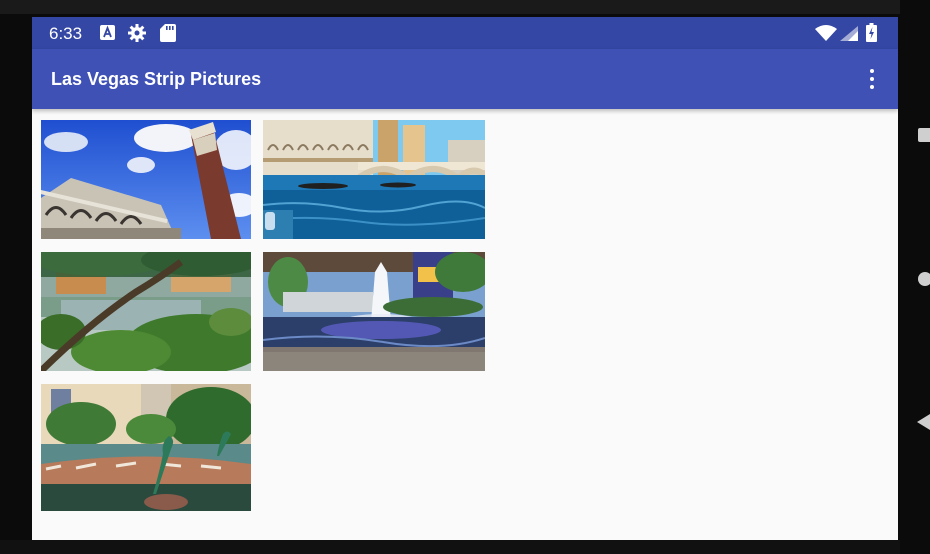  What do you see at coordinates (465, 33) in the screenshot?
I see `status-bar: 6:33` at bounding box center [465, 33].